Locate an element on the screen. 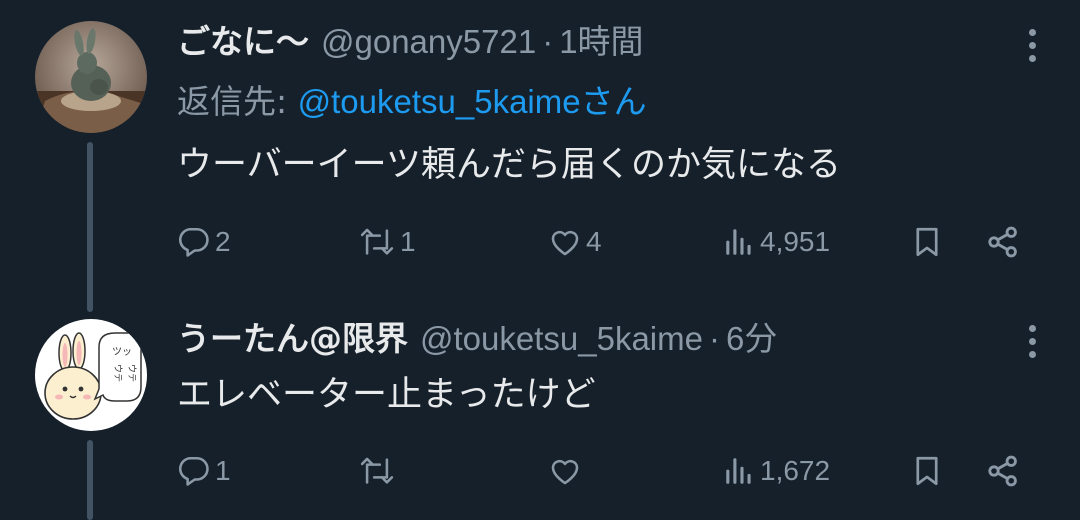 The height and width of the screenshot is (520, 1080). reply-to: 返信先: @touketsu_5kaimeさん is located at coordinates (412, 102).